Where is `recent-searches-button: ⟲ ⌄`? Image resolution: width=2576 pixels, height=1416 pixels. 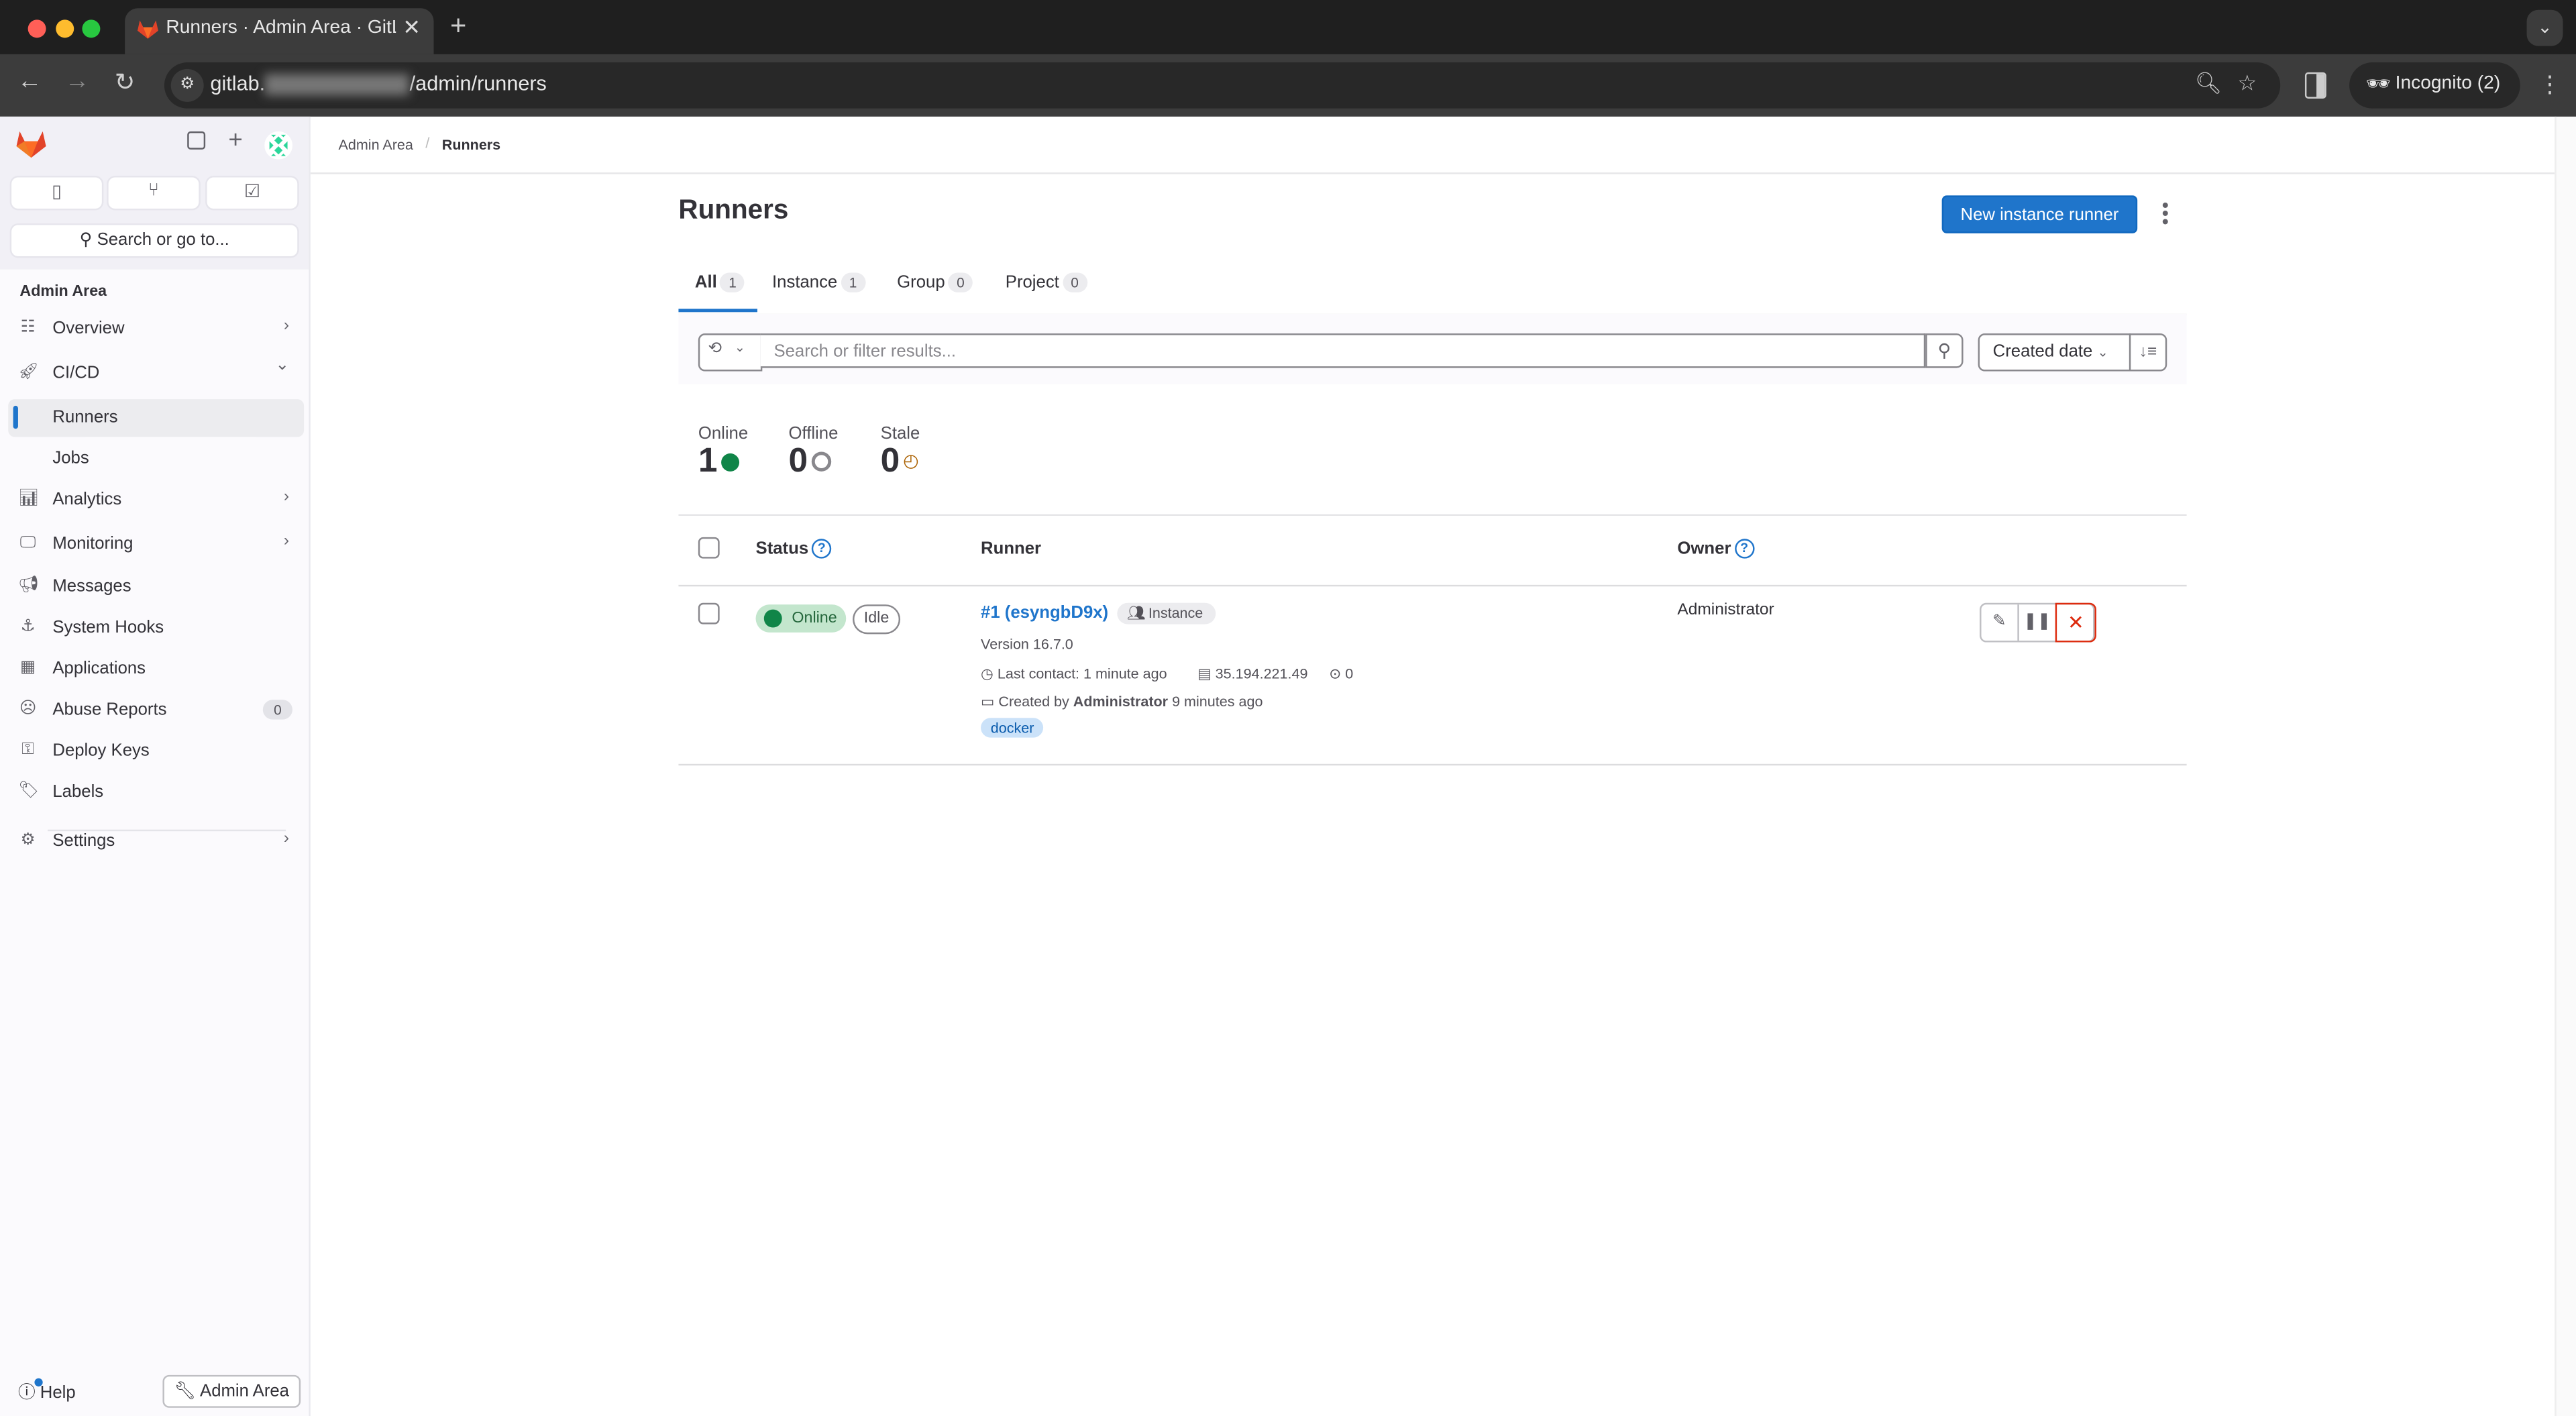
recent-searches-button: ⟲ ⌄ is located at coordinates (730, 352).